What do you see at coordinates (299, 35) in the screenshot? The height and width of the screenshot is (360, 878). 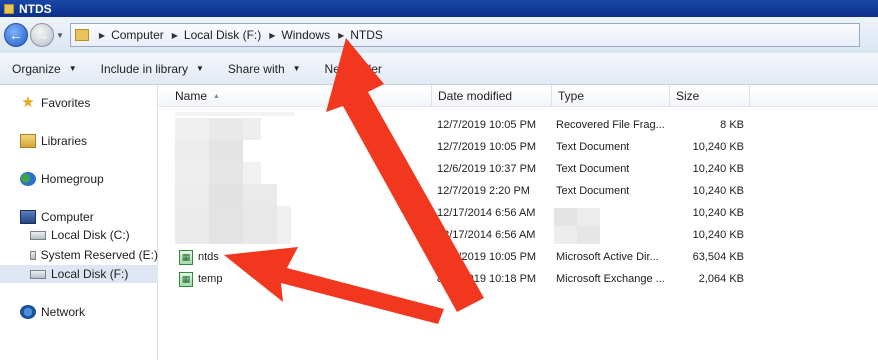 I see `breadcrumb-windows: ▶ Windows` at bounding box center [299, 35].